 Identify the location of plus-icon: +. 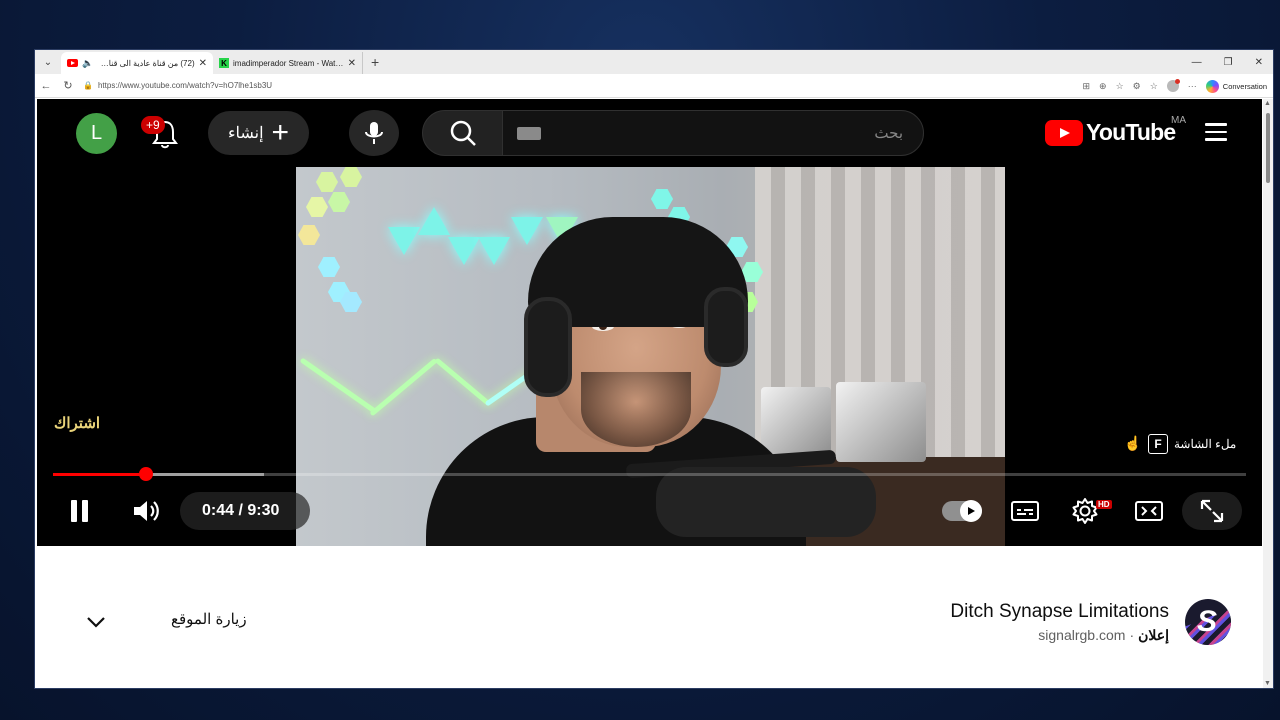
(280, 132).